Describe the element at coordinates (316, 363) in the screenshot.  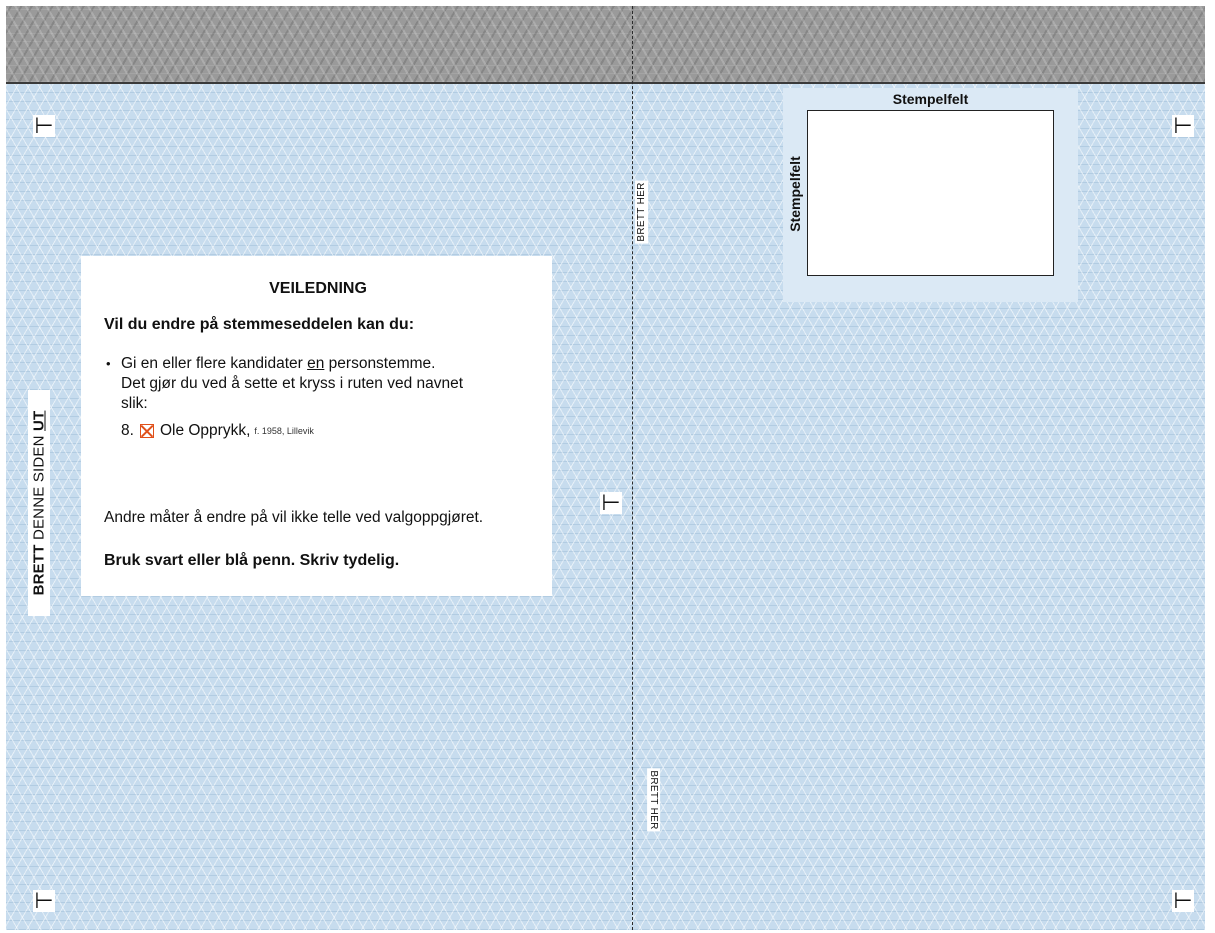
I see `bullet-text-underlined: en` at that location.